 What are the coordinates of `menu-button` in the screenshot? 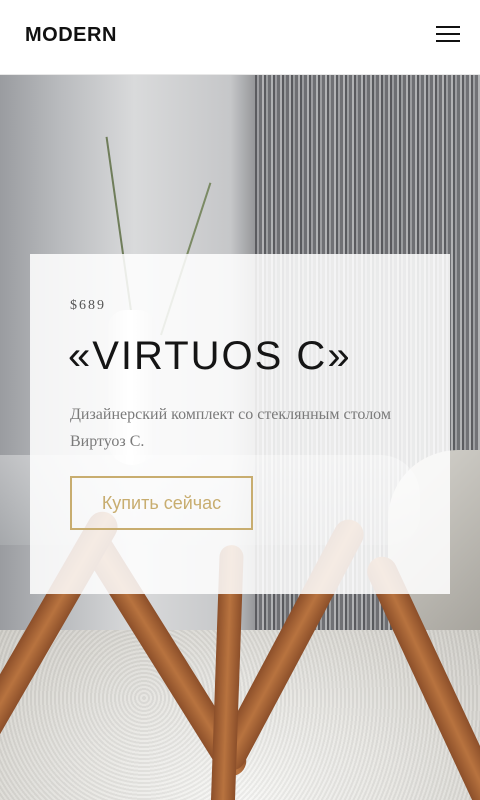 It's located at (448, 35).